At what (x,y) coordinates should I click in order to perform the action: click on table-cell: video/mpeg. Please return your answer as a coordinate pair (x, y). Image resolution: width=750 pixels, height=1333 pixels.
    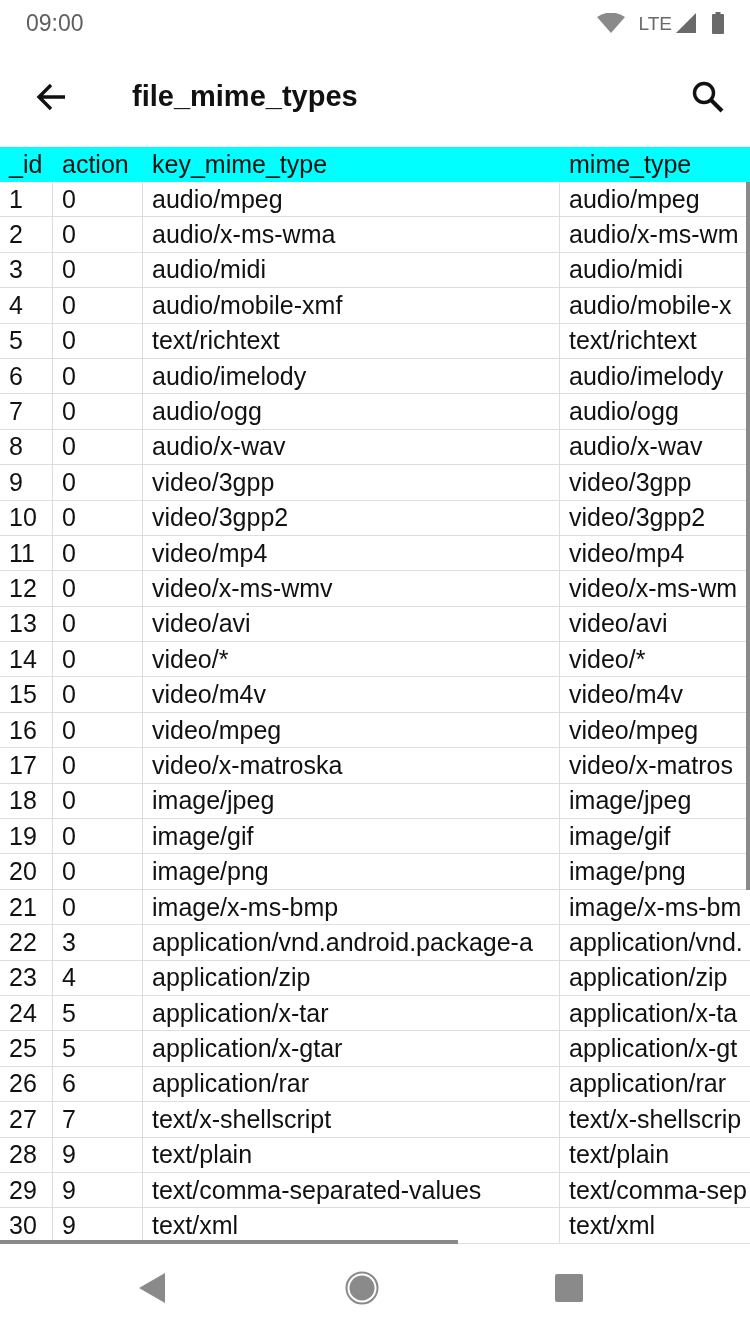
    Looking at the image, I should click on (351, 730).